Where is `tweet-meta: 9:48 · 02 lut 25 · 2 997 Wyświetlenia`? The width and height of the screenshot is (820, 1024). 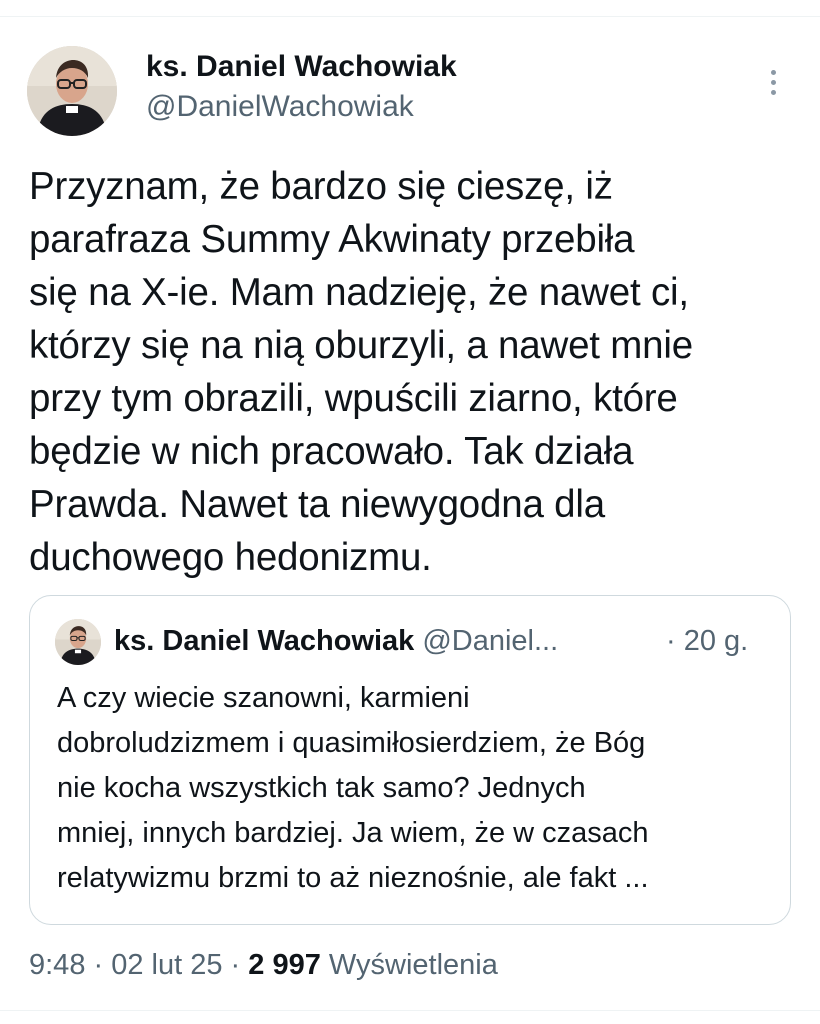 tweet-meta: 9:48 · 02 lut 25 · 2 997 Wyświetlenia is located at coordinates (263, 965).